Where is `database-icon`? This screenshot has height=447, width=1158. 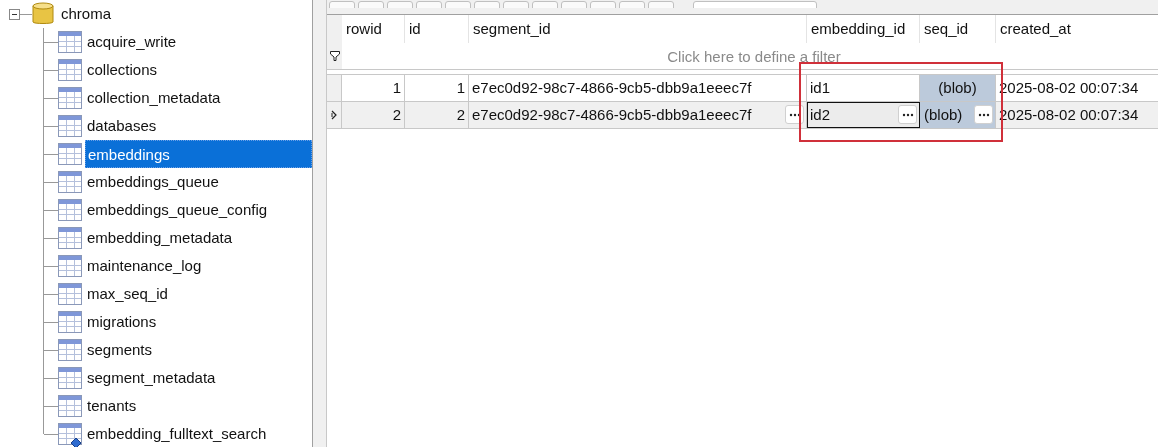
database-icon is located at coordinates (43, 14).